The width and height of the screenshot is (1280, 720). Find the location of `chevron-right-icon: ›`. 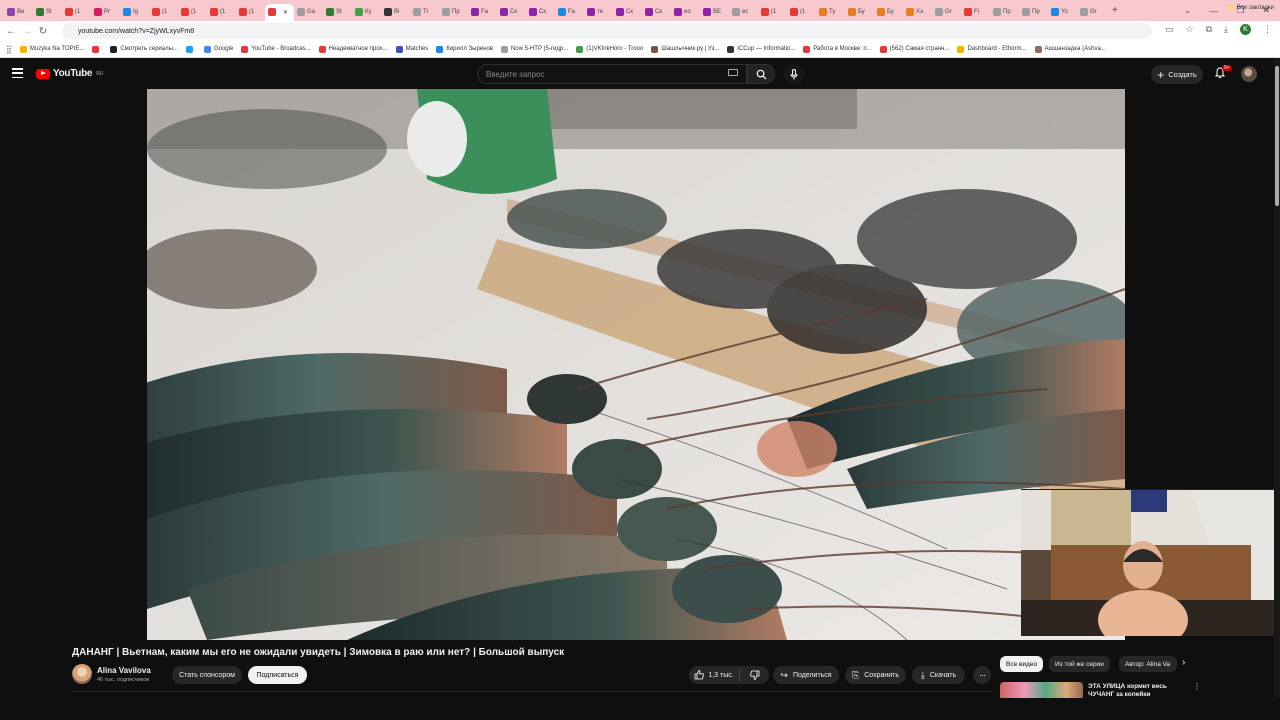

chevron-right-icon: › is located at coordinates (1183, 662).